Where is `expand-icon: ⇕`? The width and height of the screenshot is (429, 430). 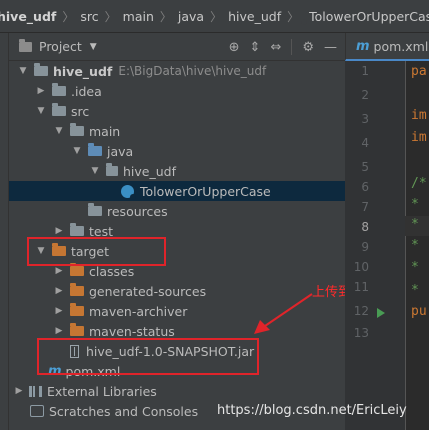
expand-icon: ⇕ is located at coordinates (255, 47).